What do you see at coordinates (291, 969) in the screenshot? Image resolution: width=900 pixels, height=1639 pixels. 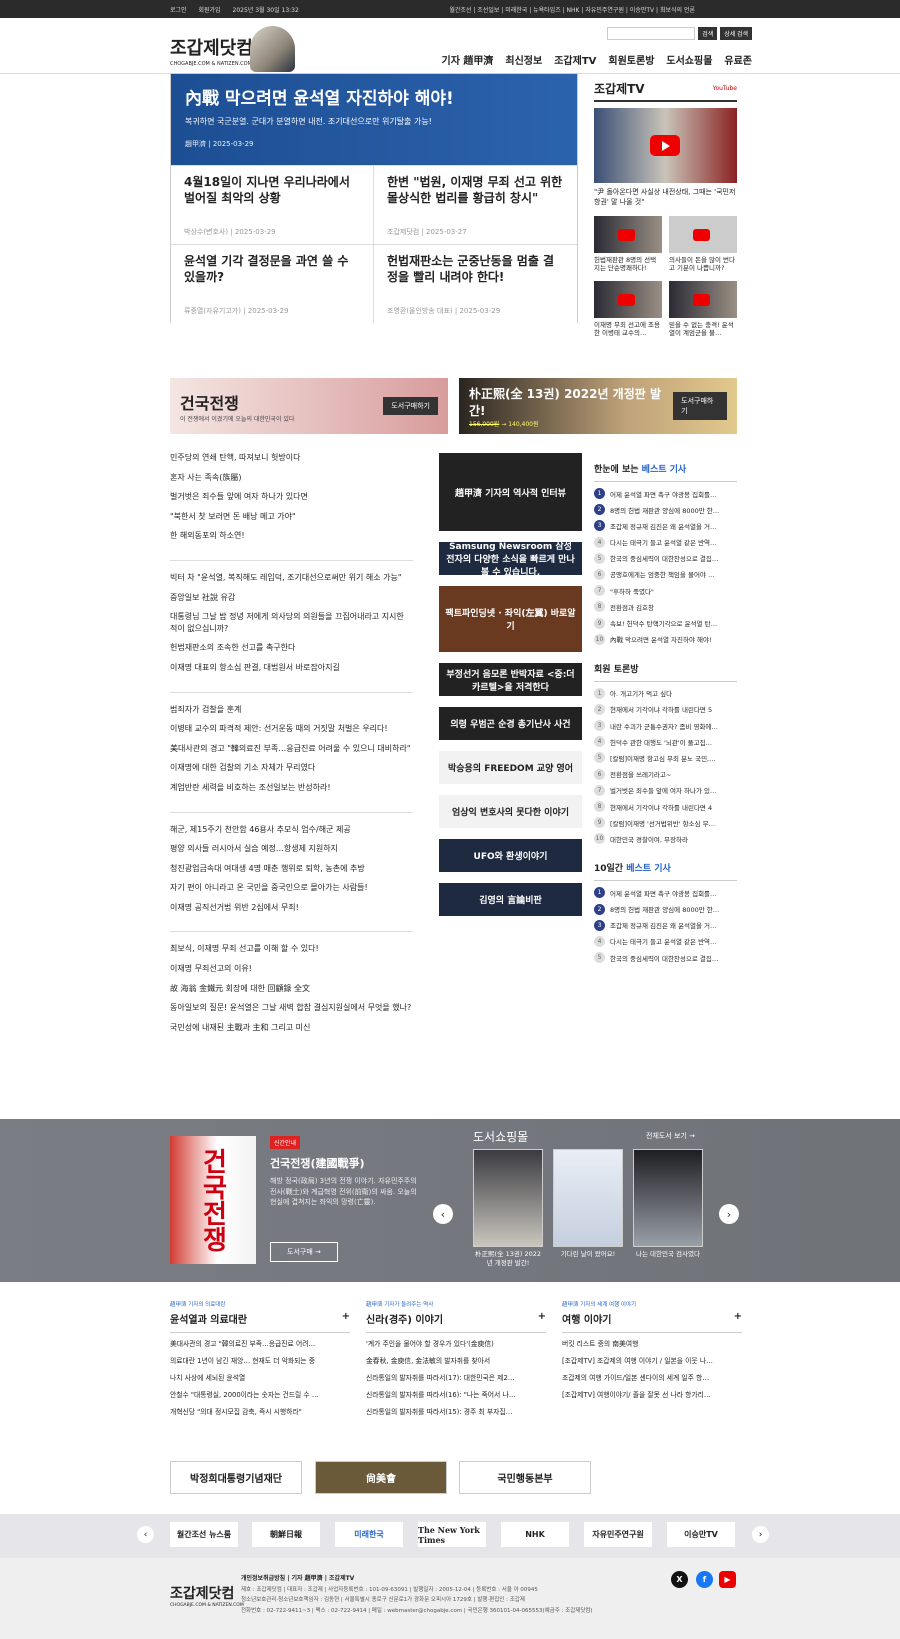 I see `list-item: 이재명 무죄선고의 이유!` at bounding box center [291, 969].